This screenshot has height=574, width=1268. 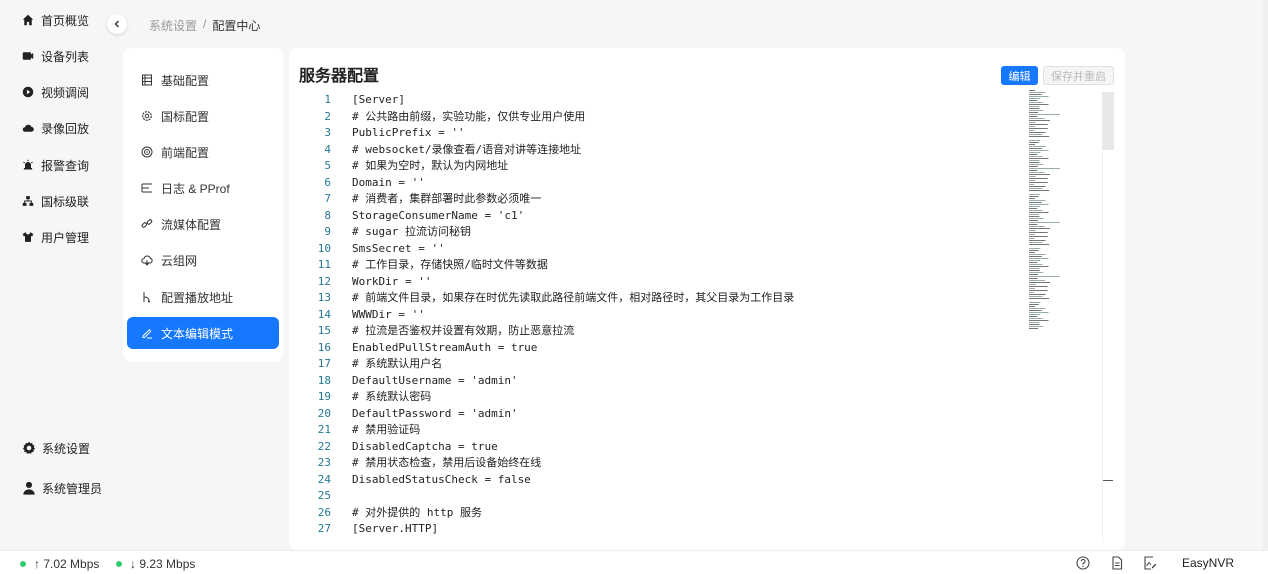 What do you see at coordinates (669, 414) in the screenshot?
I see `code-line: 20 DefaultPassword = 'admin'` at bounding box center [669, 414].